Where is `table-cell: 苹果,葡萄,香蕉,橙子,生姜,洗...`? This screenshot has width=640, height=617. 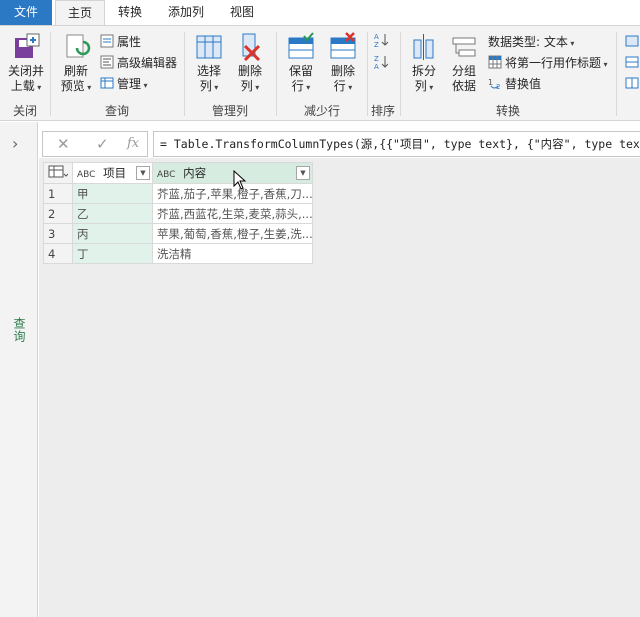 table-cell: 苹果,葡萄,香蕉,橙子,生姜,洗... is located at coordinates (232, 233).